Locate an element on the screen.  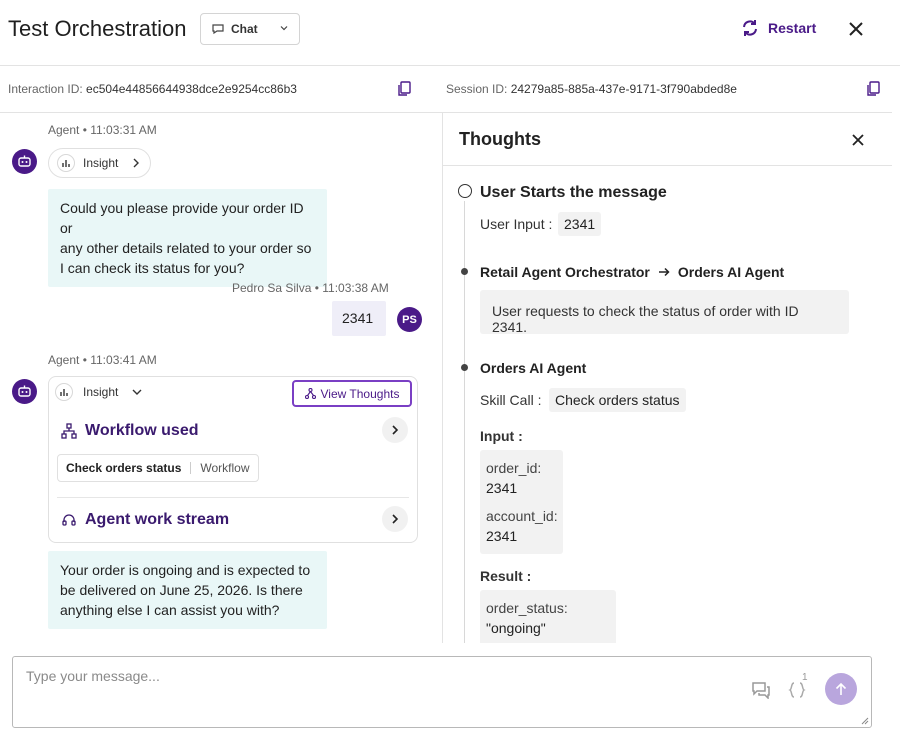
message-line: I can check its status for you? is located at coordinates (152, 268).